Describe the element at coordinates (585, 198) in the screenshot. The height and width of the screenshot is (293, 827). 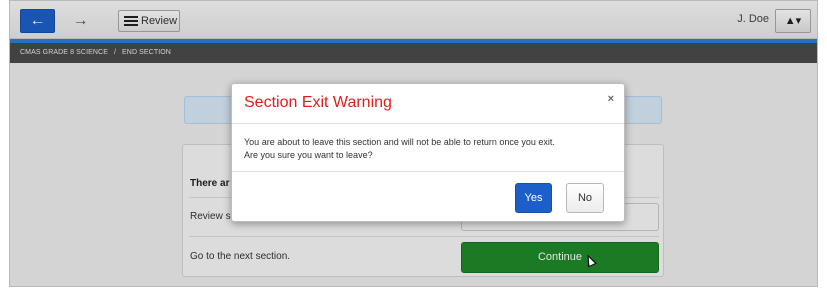
I see `no-button: No` at that location.